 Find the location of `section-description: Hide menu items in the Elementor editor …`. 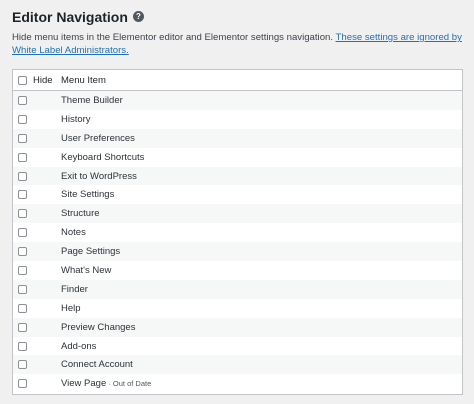

section-description: Hide menu items in the Elementor editor … is located at coordinates (239, 44).